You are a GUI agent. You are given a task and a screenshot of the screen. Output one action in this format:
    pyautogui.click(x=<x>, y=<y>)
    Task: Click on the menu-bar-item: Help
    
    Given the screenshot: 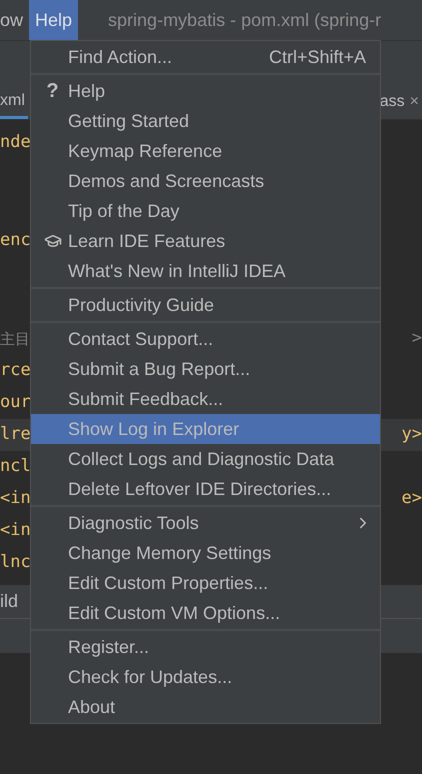 What is the action you would take?
    pyautogui.click(x=53, y=20)
    